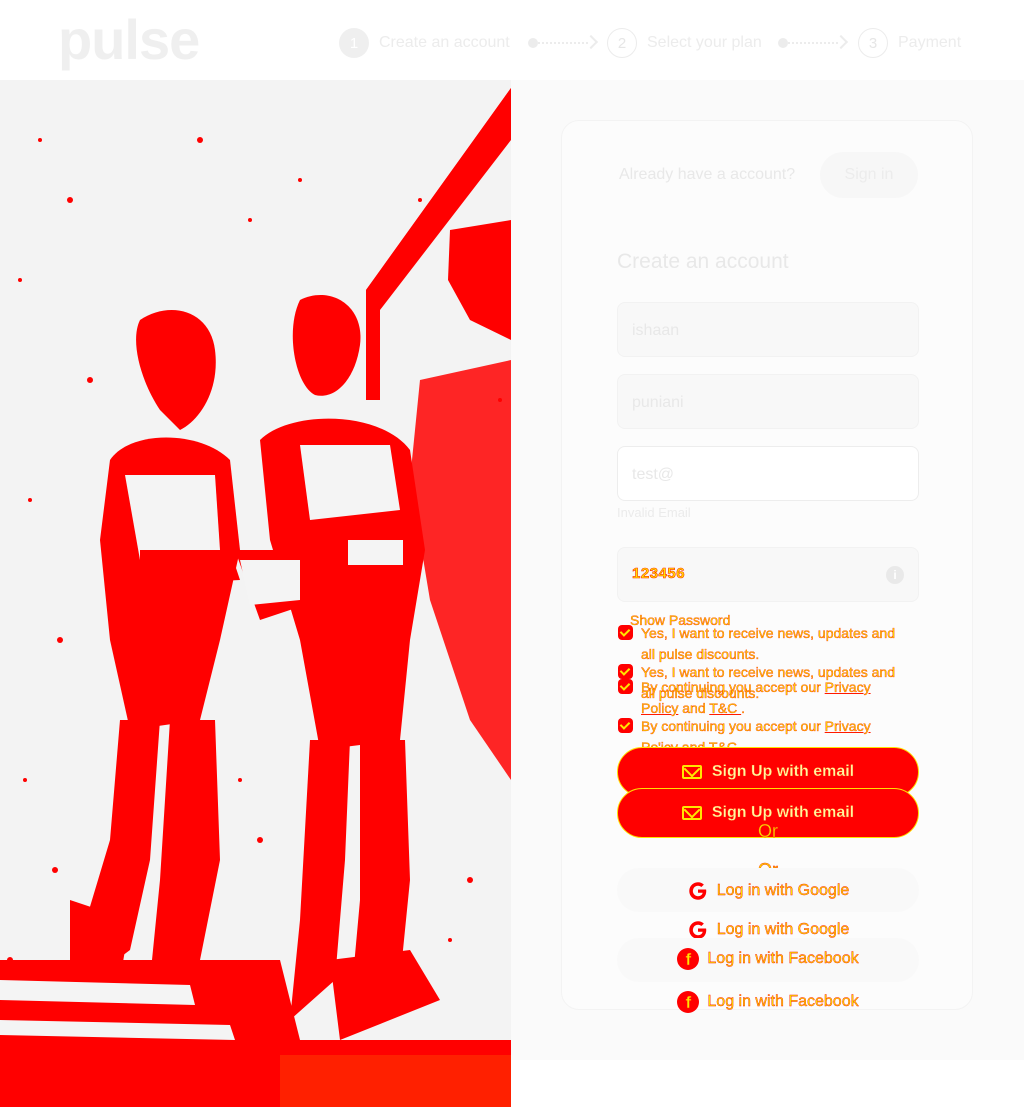 This screenshot has width=1024, height=1107. I want to click on step-3-label: Payment, so click(930, 42).